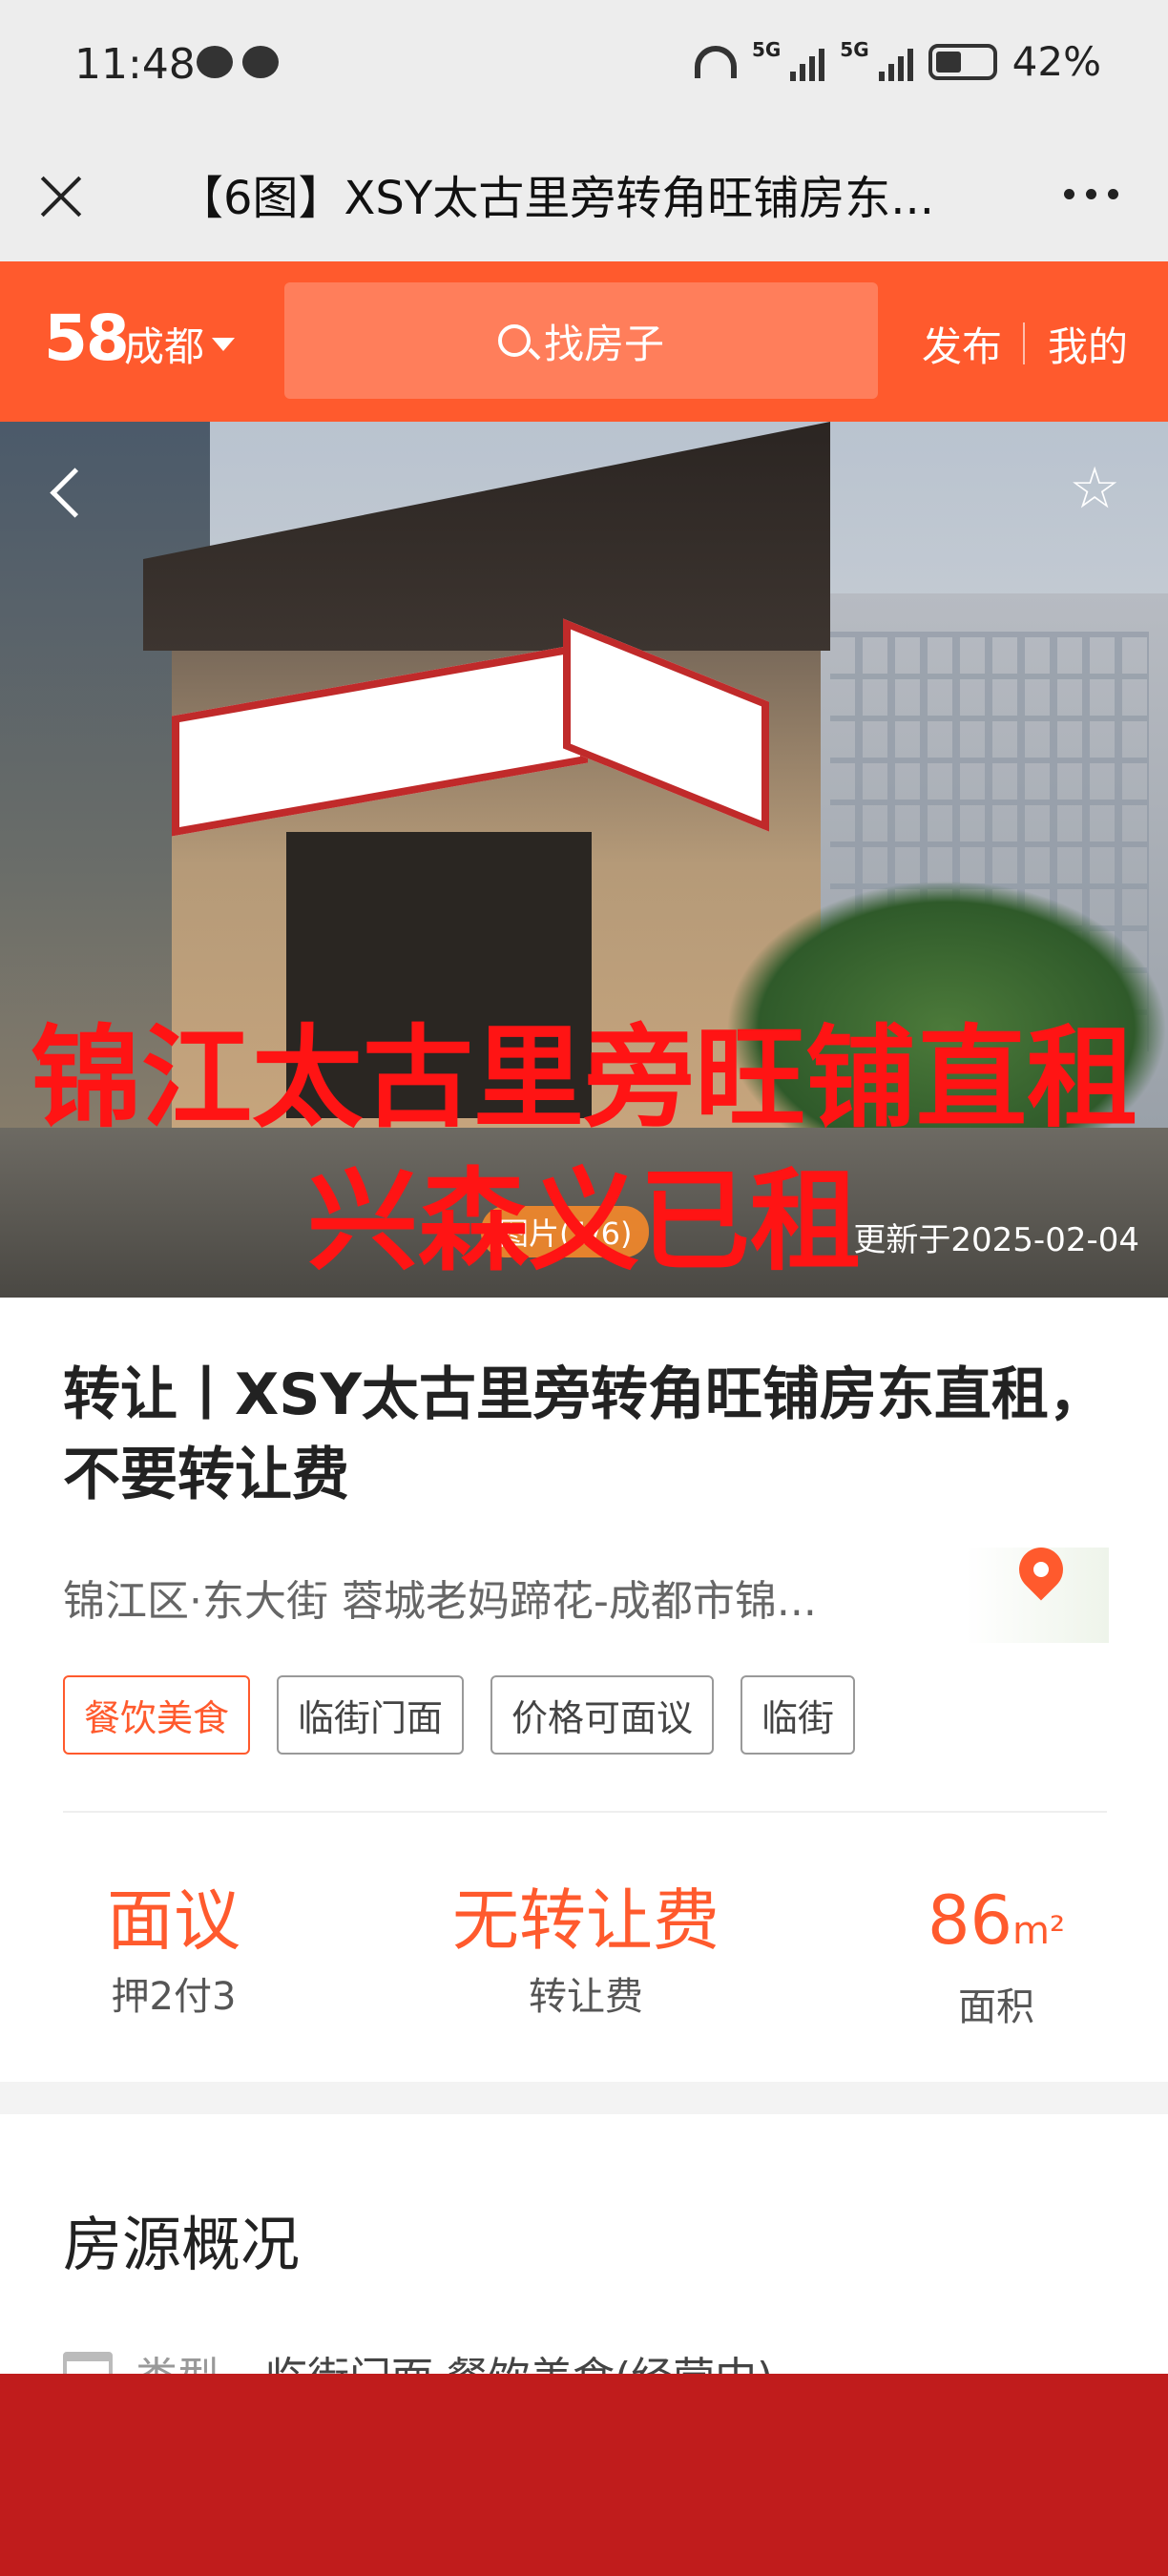  I want to click on stat-value: 86m², so click(997, 1920).